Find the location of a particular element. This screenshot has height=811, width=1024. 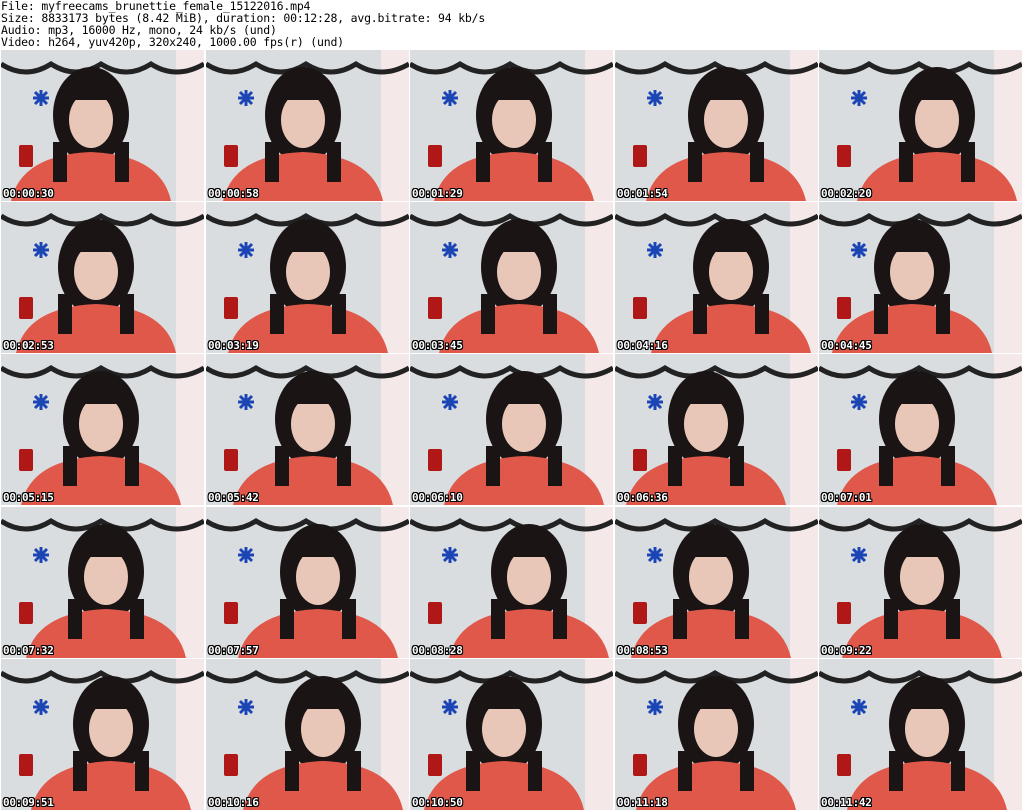

frame-timestamp: 00:02:20 is located at coordinates (846, 193).